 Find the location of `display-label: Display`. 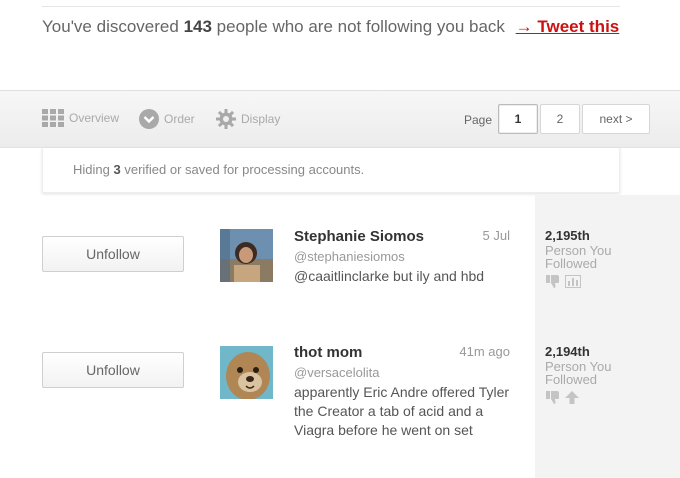

display-label: Display is located at coordinates (261, 119).